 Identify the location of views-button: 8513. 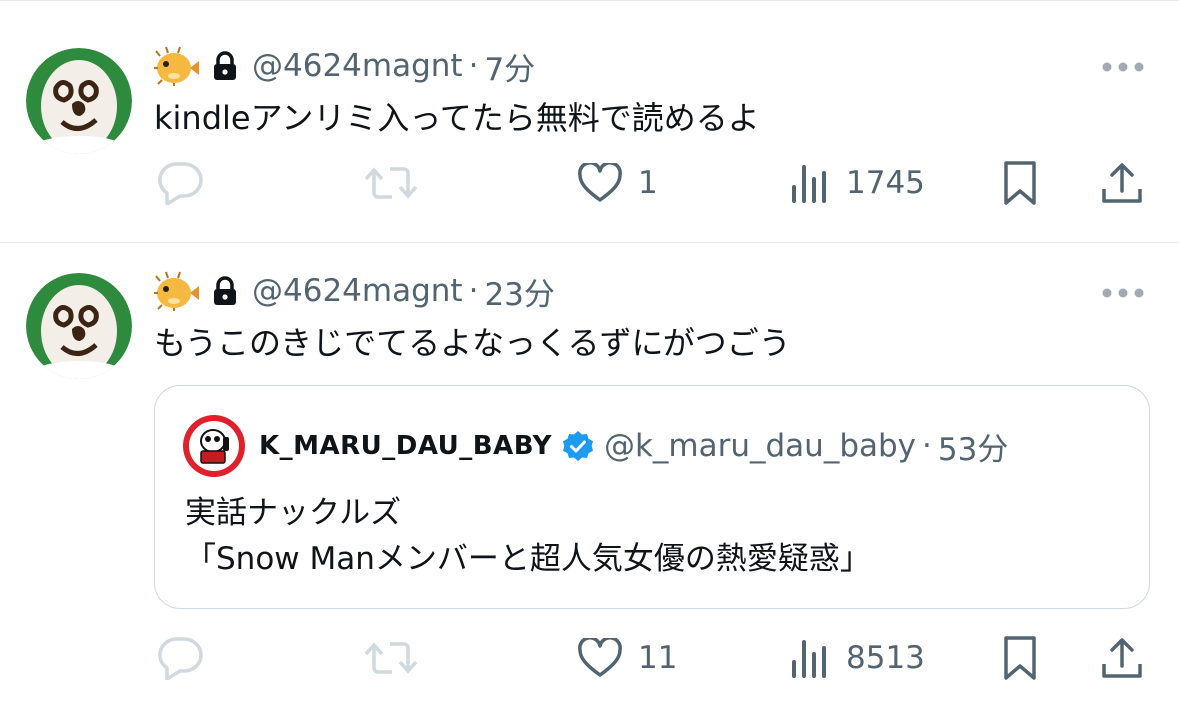
(857, 658).